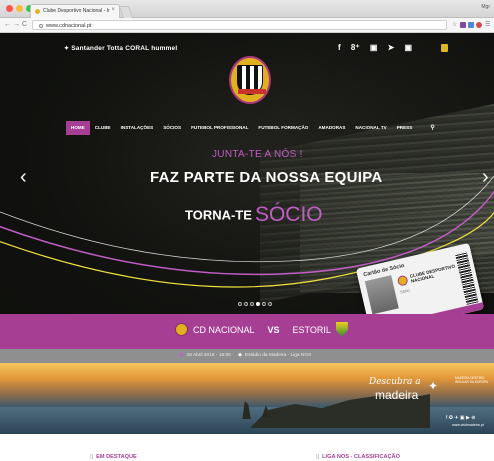 This screenshot has width=494, height=461. What do you see at coordinates (402, 280) in the screenshot?
I see `card-crest-icon` at bounding box center [402, 280].